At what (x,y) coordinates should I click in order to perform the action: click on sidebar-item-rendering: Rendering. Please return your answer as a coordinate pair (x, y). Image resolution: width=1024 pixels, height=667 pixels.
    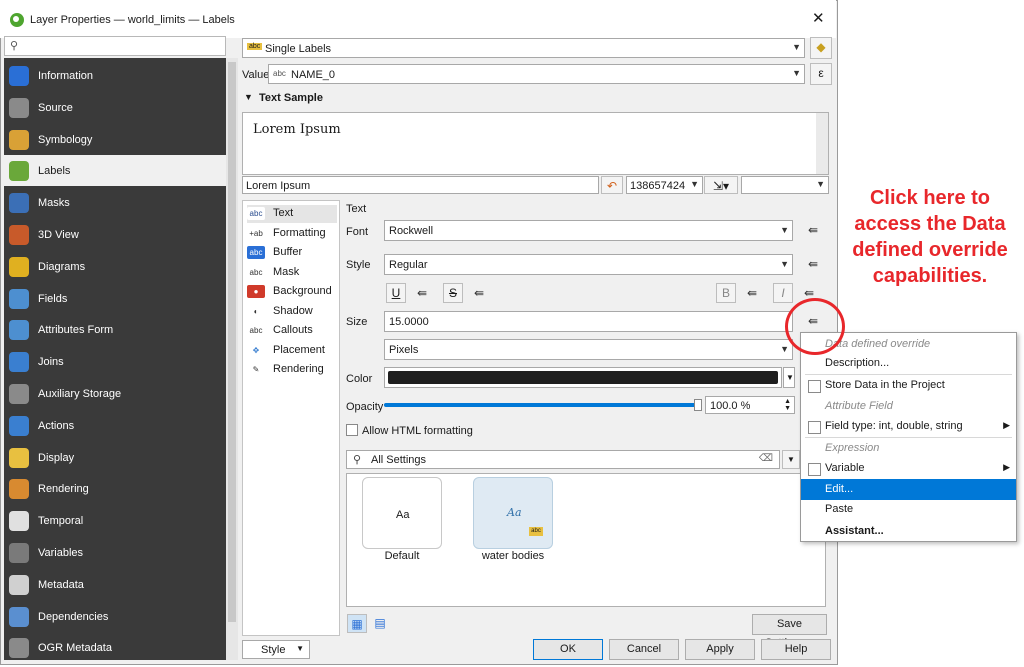
    Looking at the image, I should click on (115, 488).